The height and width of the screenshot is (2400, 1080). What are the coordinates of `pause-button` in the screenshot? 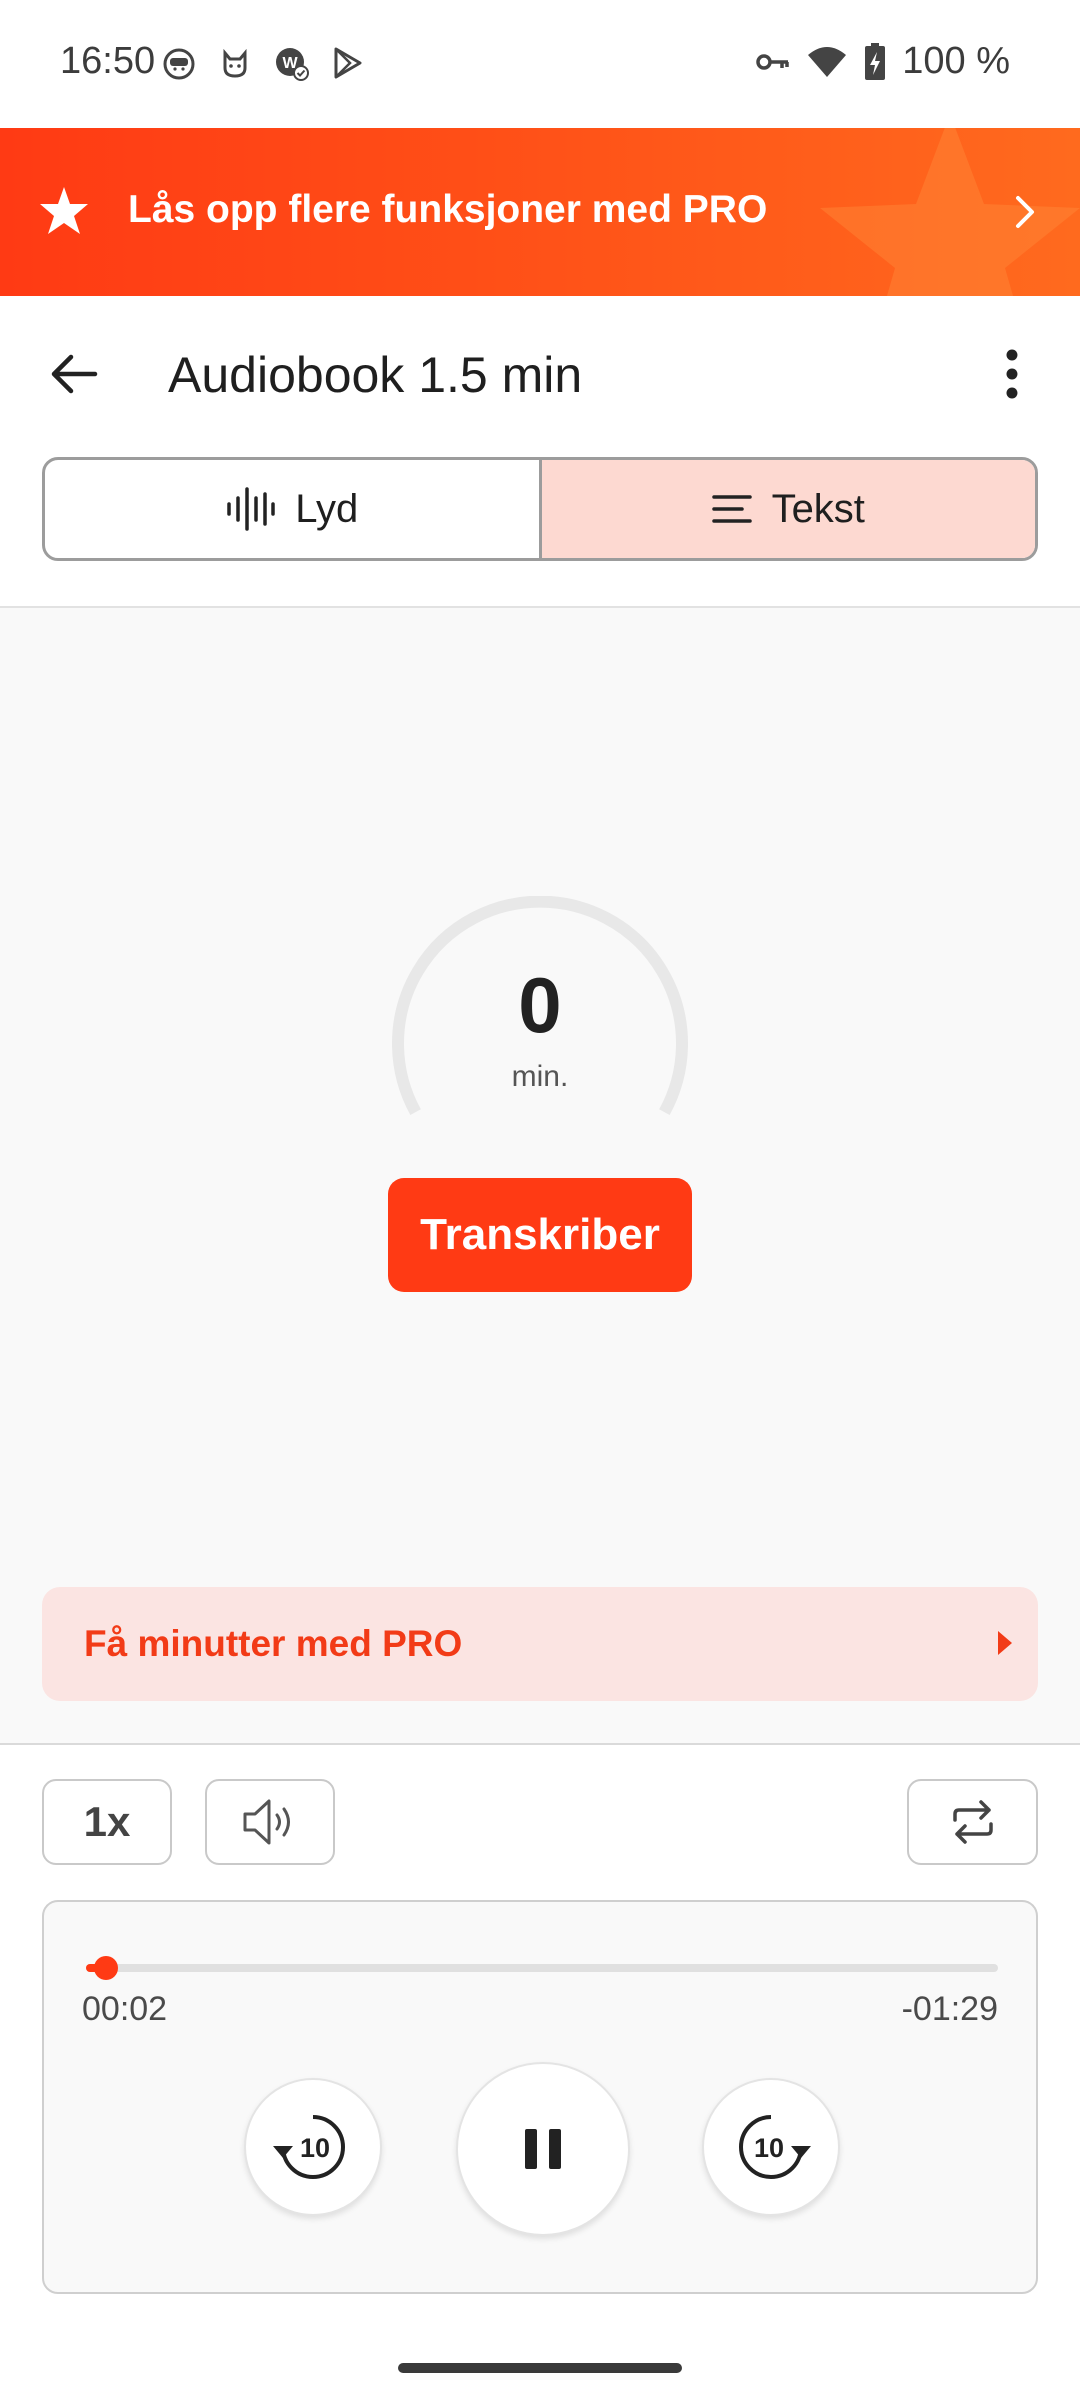 It's located at (543, 2149).